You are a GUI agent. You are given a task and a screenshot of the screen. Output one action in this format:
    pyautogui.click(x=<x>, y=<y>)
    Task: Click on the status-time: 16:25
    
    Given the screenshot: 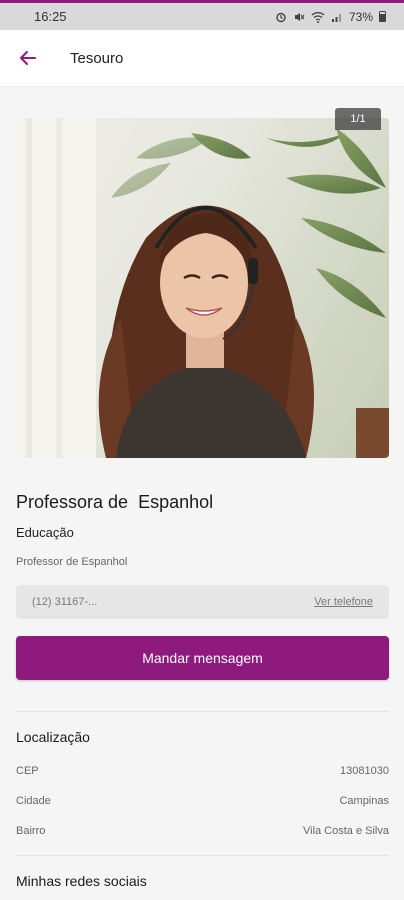 What is the action you would take?
    pyautogui.click(x=50, y=16)
    